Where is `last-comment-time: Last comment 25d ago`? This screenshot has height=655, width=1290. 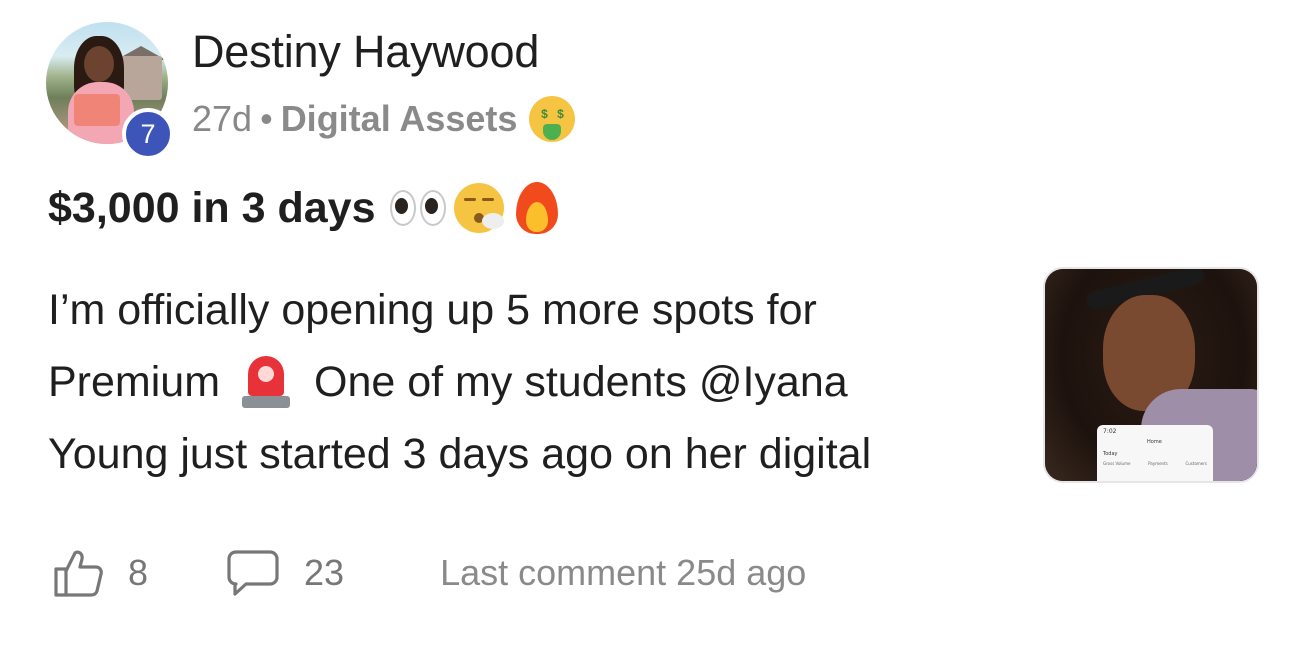 last-comment-time: Last comment 25d ago is located at coordinates (623, 572).